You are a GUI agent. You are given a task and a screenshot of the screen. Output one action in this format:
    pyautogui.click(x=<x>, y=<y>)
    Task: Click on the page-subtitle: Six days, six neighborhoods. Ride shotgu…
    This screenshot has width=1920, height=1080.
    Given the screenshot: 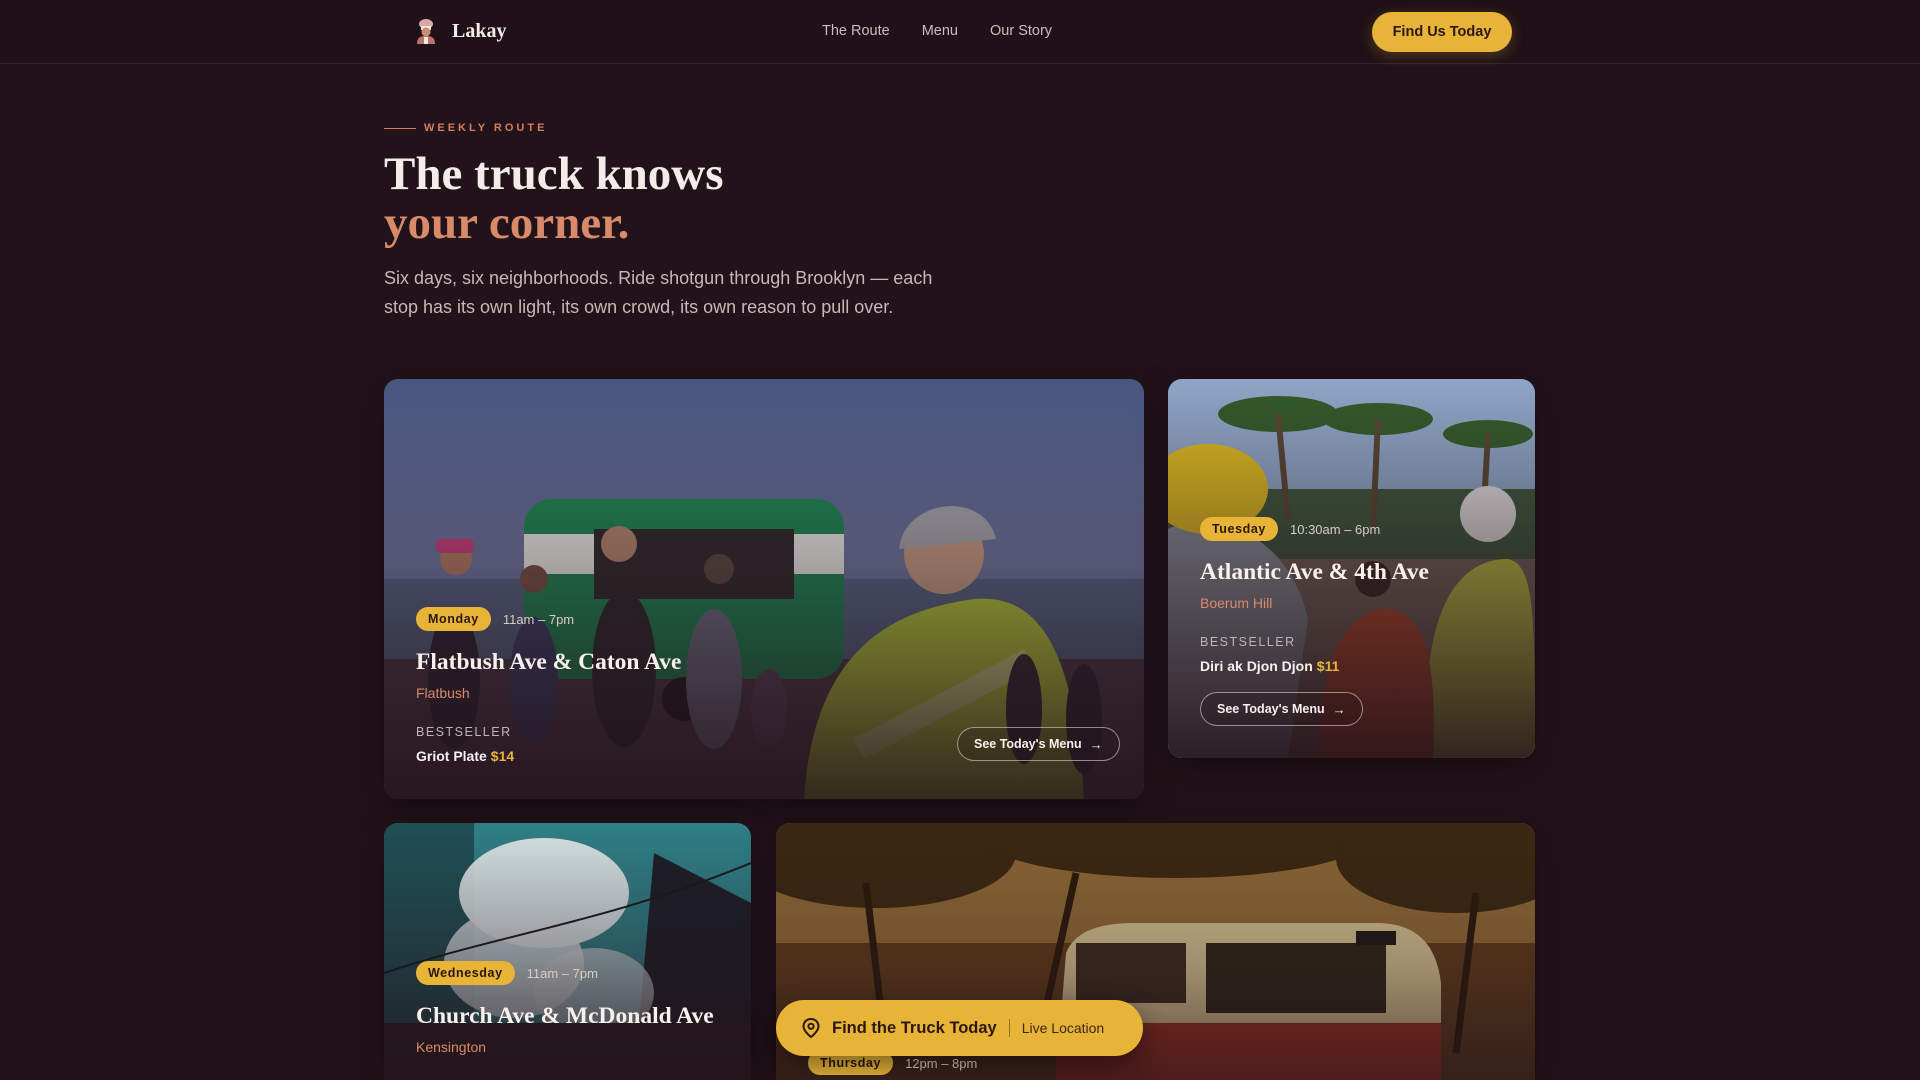 What is the action you would take?
    pyautogui.click(x=658, y=292)
    